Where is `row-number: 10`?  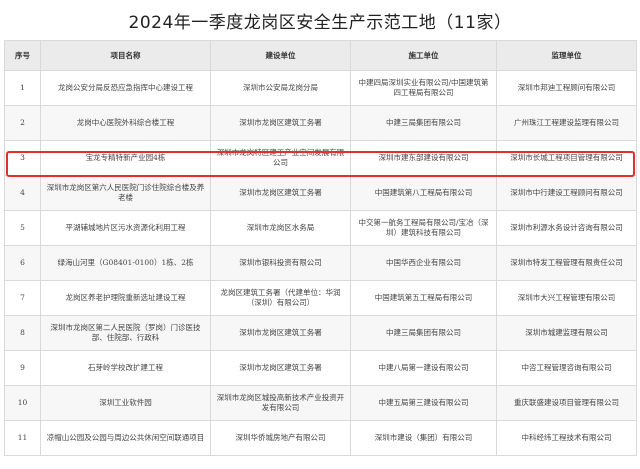 row-number: 10 is located at coordinates (22, 403).